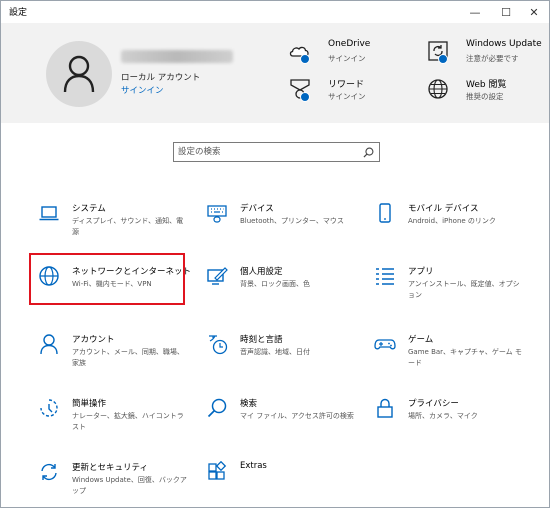  I want to click on avatar, so click(79, 74).